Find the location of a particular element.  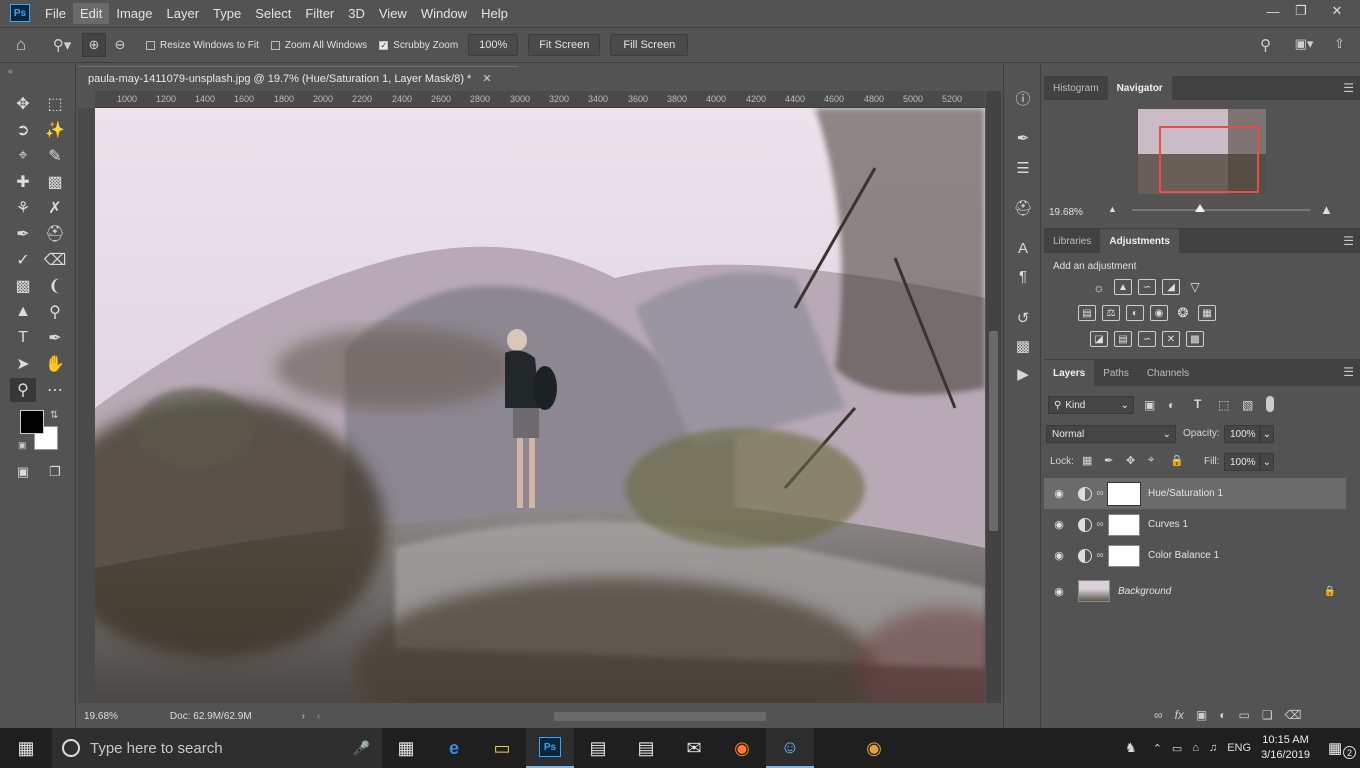

history-brush-tool-icon: ✓ is located at coordinates (23, 260).